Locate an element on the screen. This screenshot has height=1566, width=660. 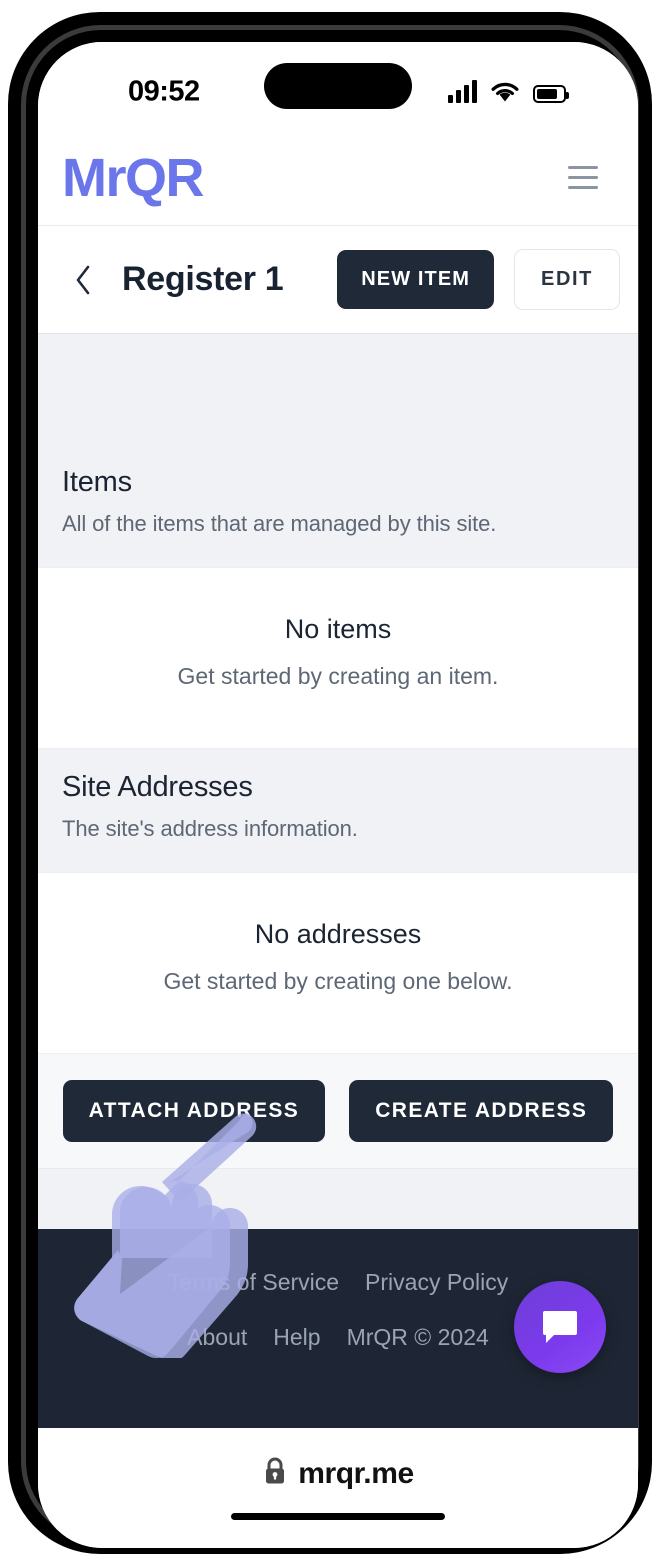
chevron-left-icon is located at coordinates (83, 280).